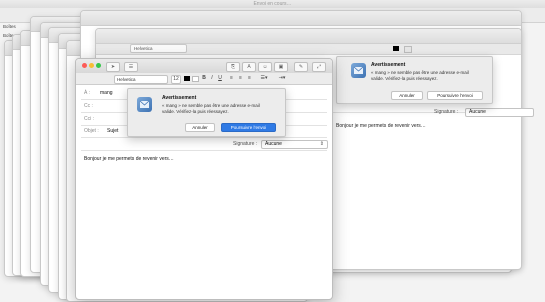  Describe the element at coordinates (248, 127) in the screenshot. I see `continue-send-button: Poursuivre l’envoi` at that location.